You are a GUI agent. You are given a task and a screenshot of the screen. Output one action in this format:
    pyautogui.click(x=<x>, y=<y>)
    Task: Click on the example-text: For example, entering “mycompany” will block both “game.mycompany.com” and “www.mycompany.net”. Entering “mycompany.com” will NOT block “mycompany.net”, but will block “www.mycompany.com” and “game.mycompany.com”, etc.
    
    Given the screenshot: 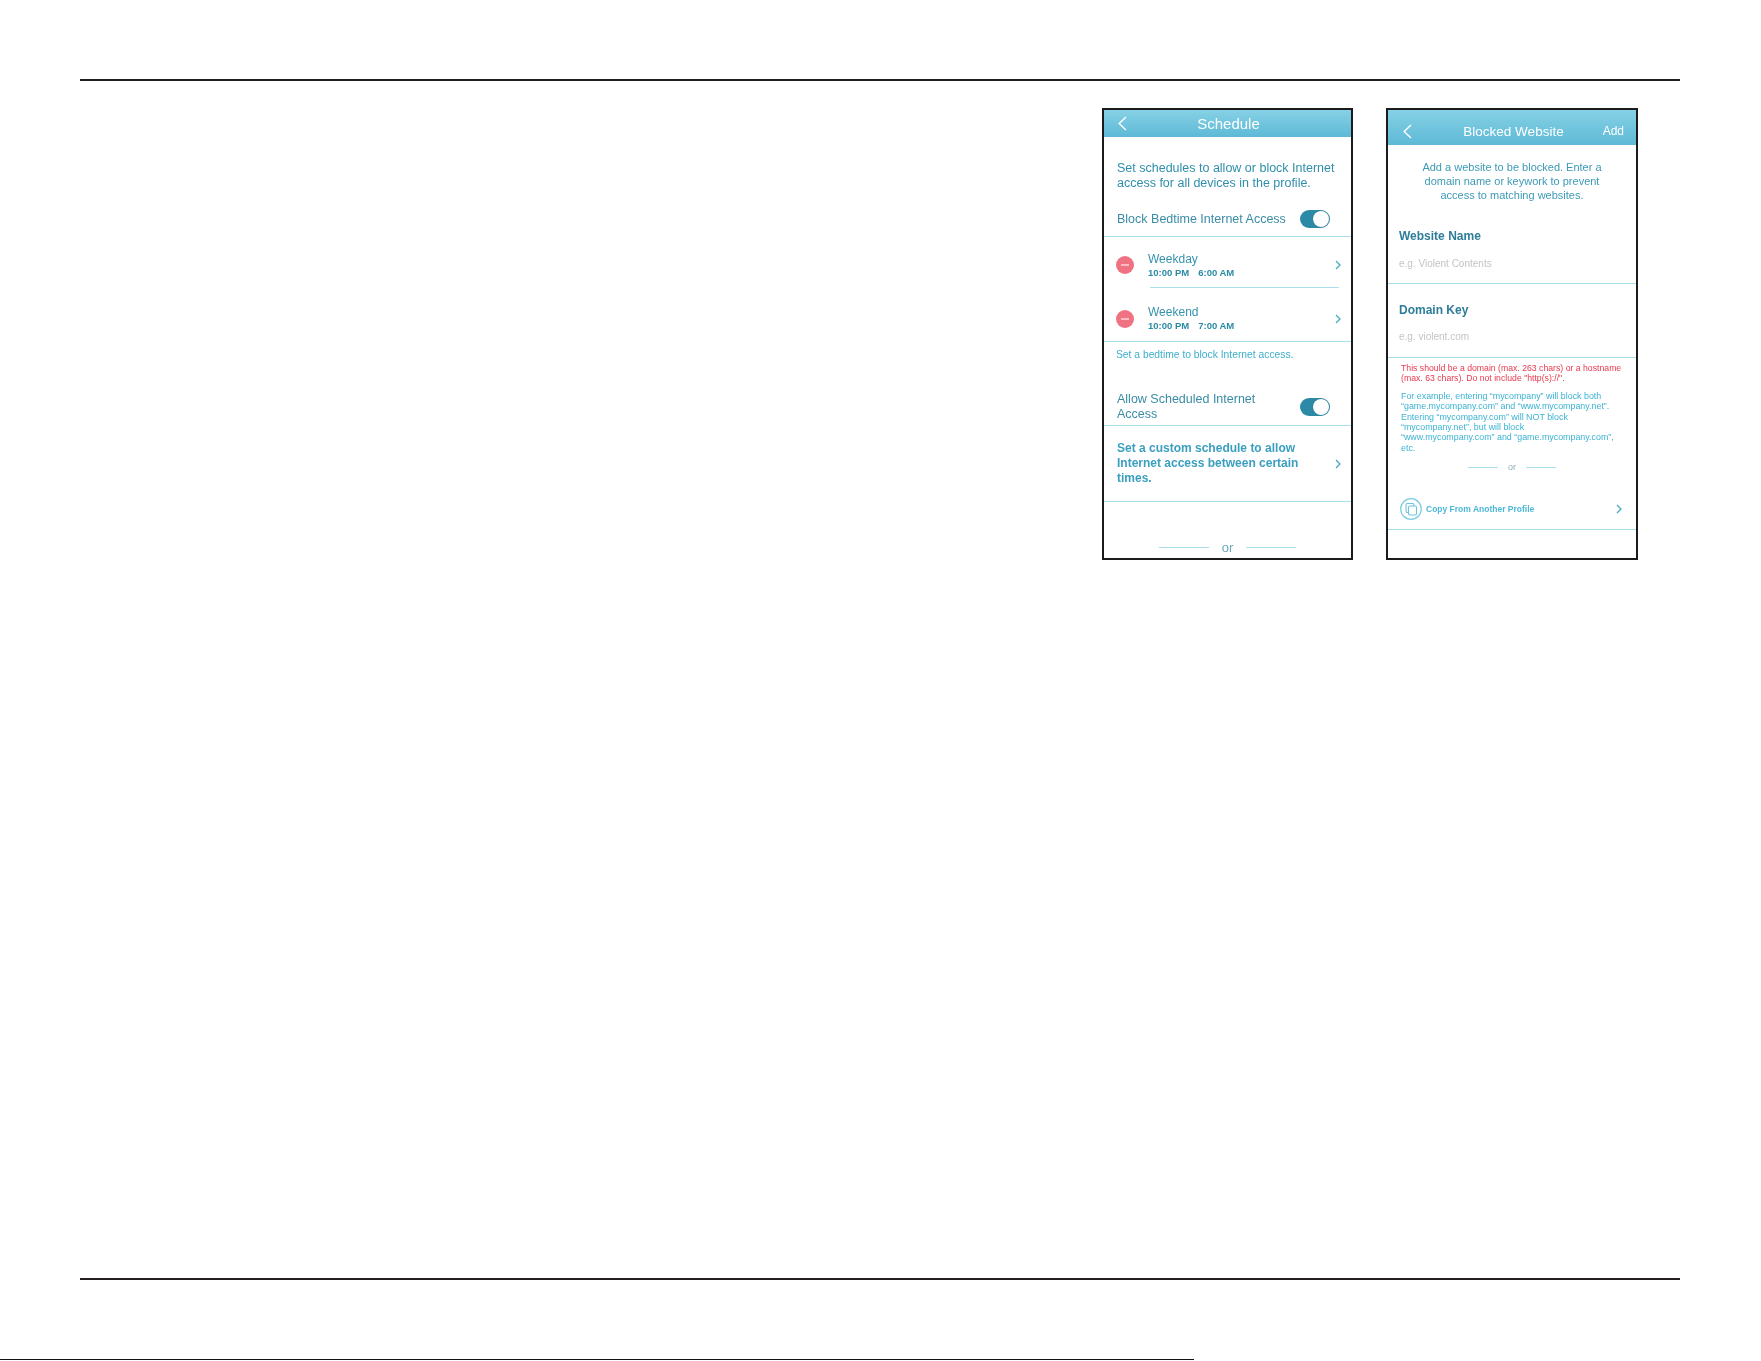 What is the action you would take?
    pyautogui.click(x=1507, y=422)
    